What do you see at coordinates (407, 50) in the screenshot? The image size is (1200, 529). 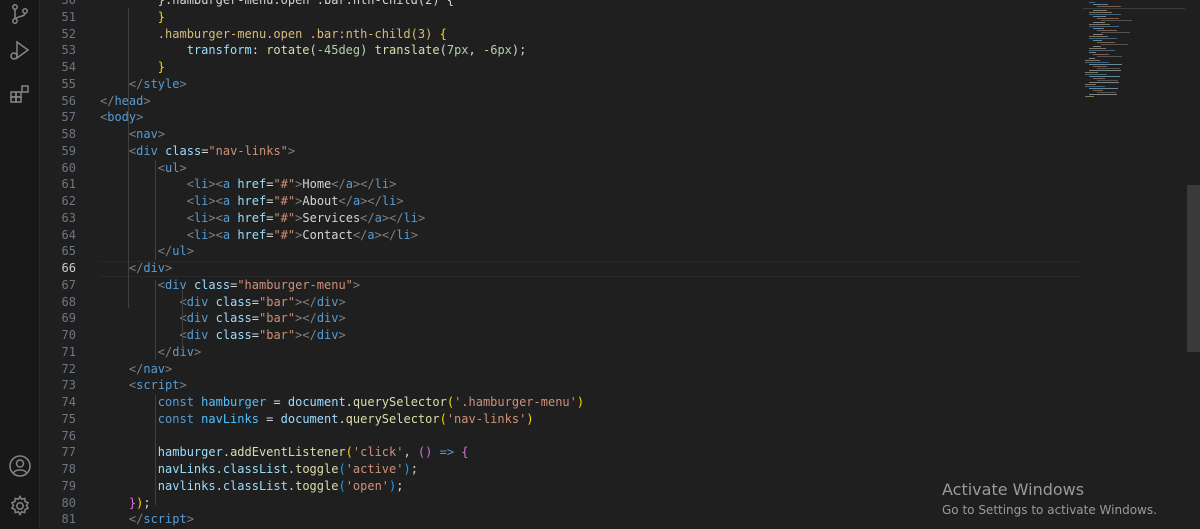 I see `code-token: translate` at bounding box center [407, 50].